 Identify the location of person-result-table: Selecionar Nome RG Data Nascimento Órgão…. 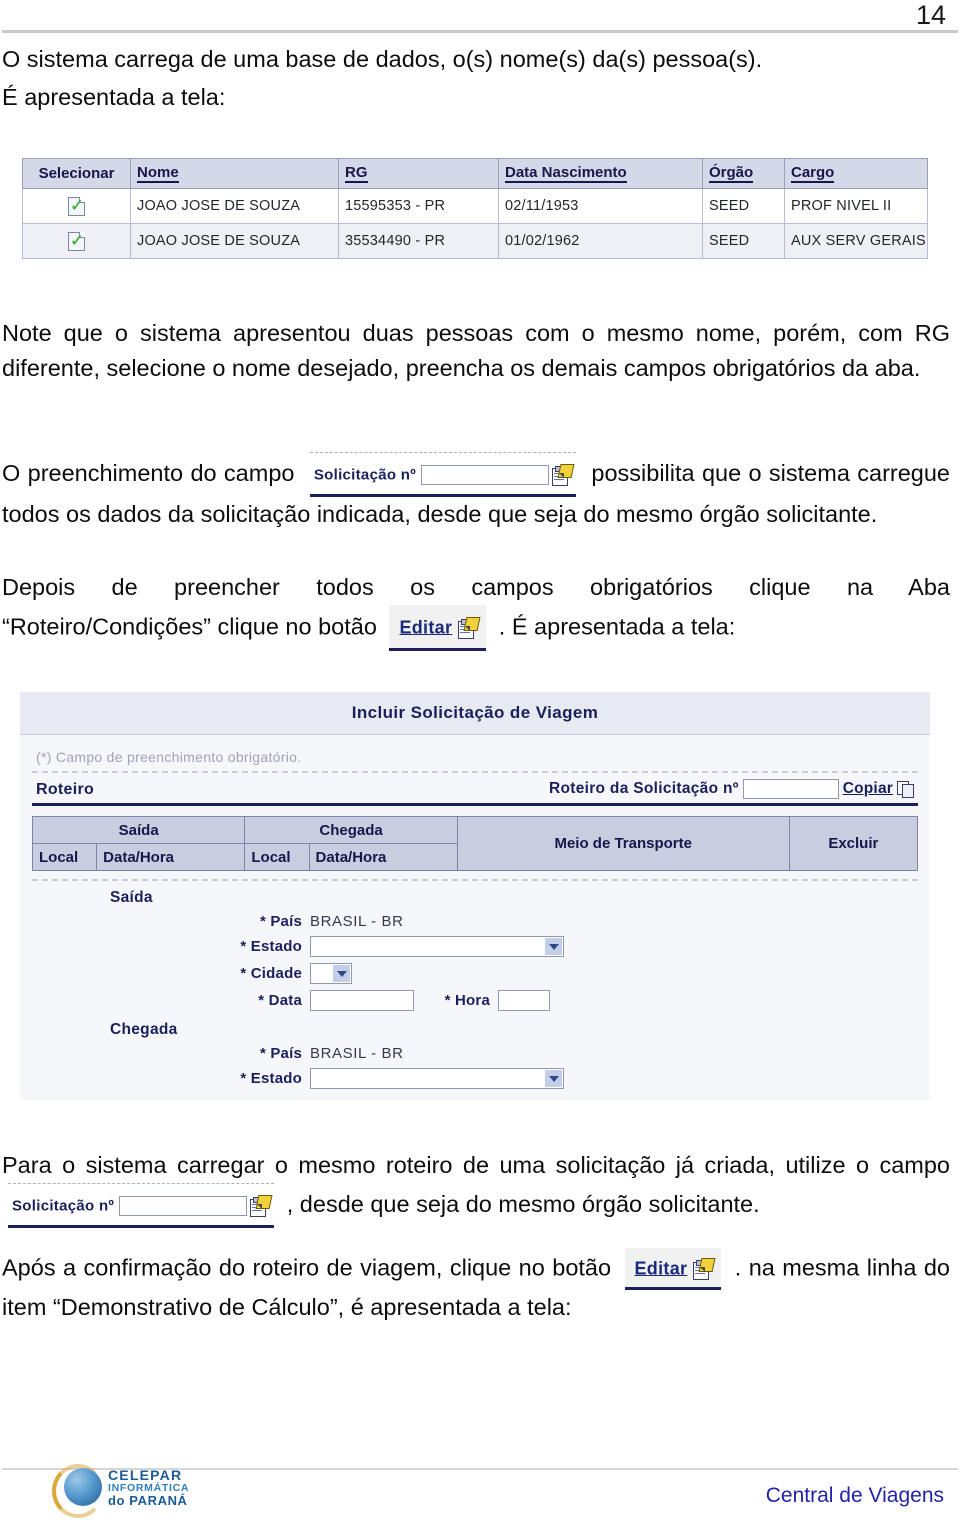
(475, 208).